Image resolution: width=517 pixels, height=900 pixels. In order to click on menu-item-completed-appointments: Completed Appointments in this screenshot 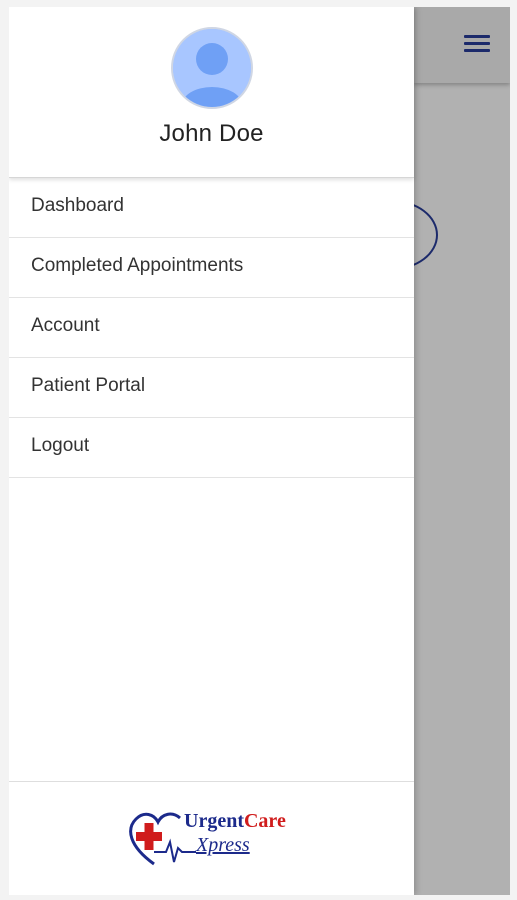, I will do `click(211, 268)`.